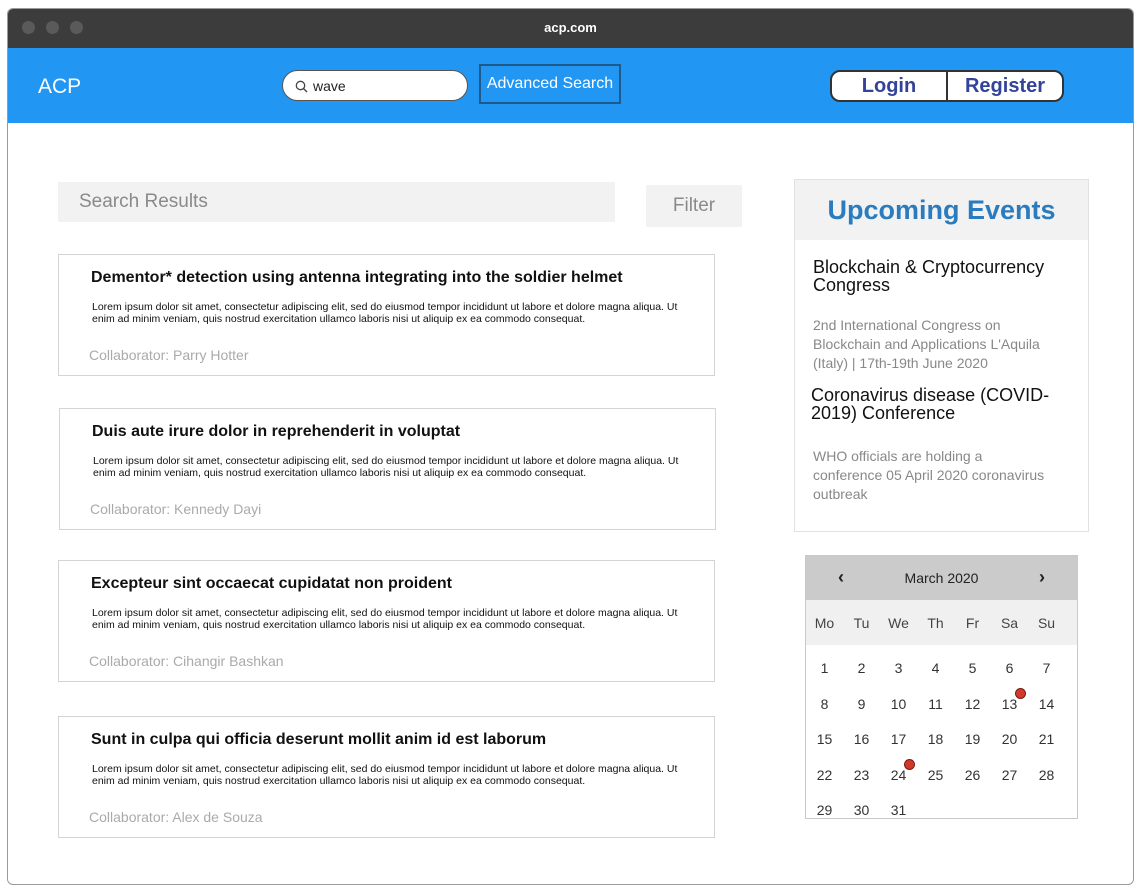  Describe the element at coordinates (824, 778) in the screenshot. I see `calendar-day: 22` at that location.